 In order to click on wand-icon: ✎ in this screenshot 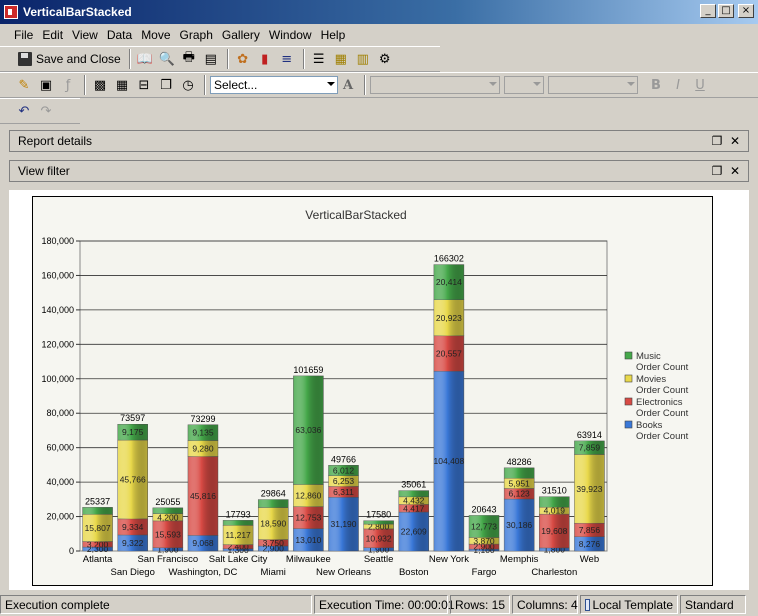, I will do `click(24, 85)`.